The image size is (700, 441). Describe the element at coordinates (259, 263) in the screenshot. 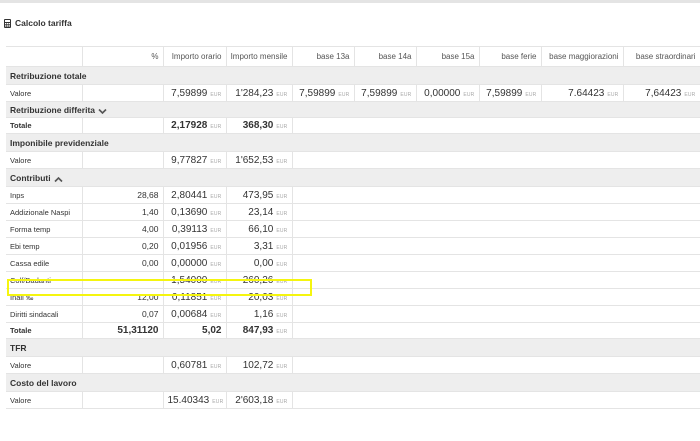

I see `importo-mensile-cell: 0,00 EUR` at that location.